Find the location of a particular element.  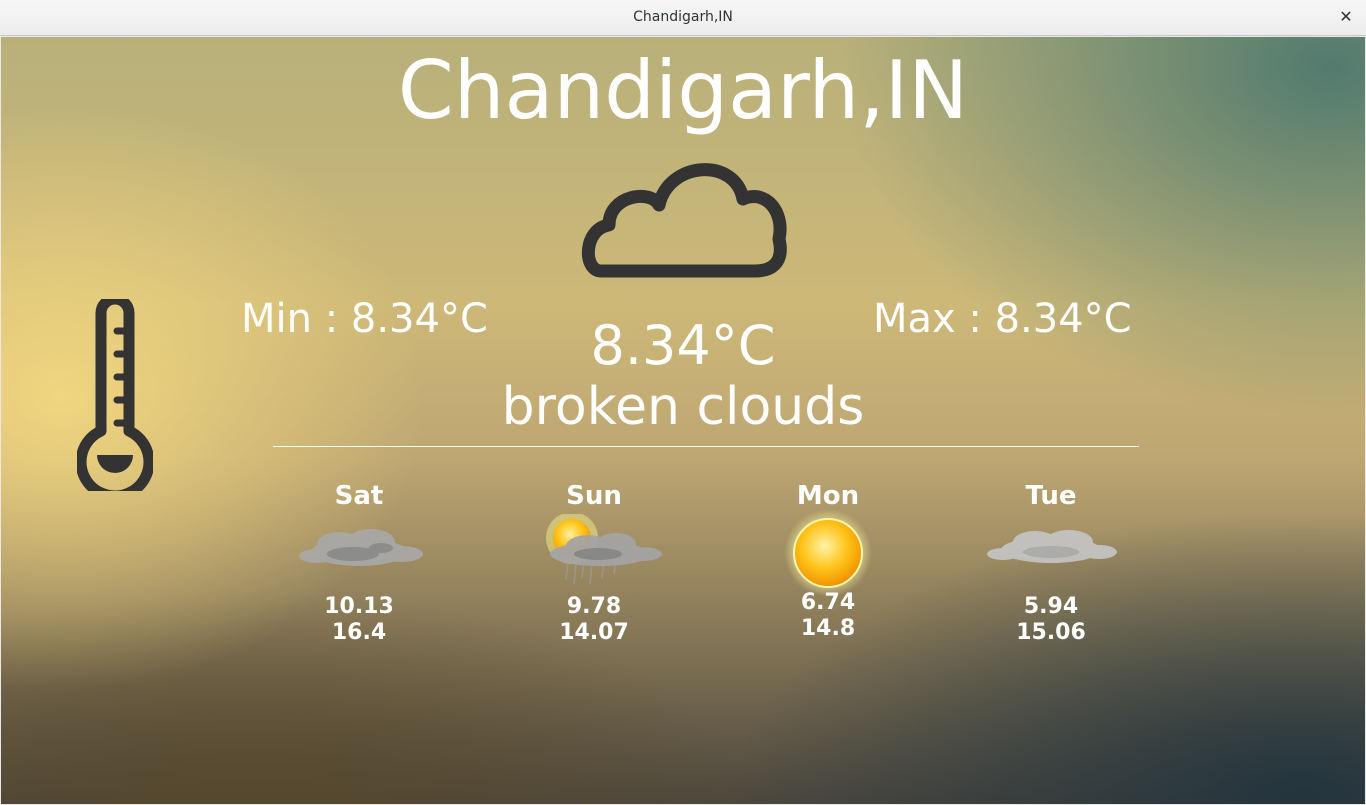

forecast-day-name: Sat is located at coordinates (359, 496).